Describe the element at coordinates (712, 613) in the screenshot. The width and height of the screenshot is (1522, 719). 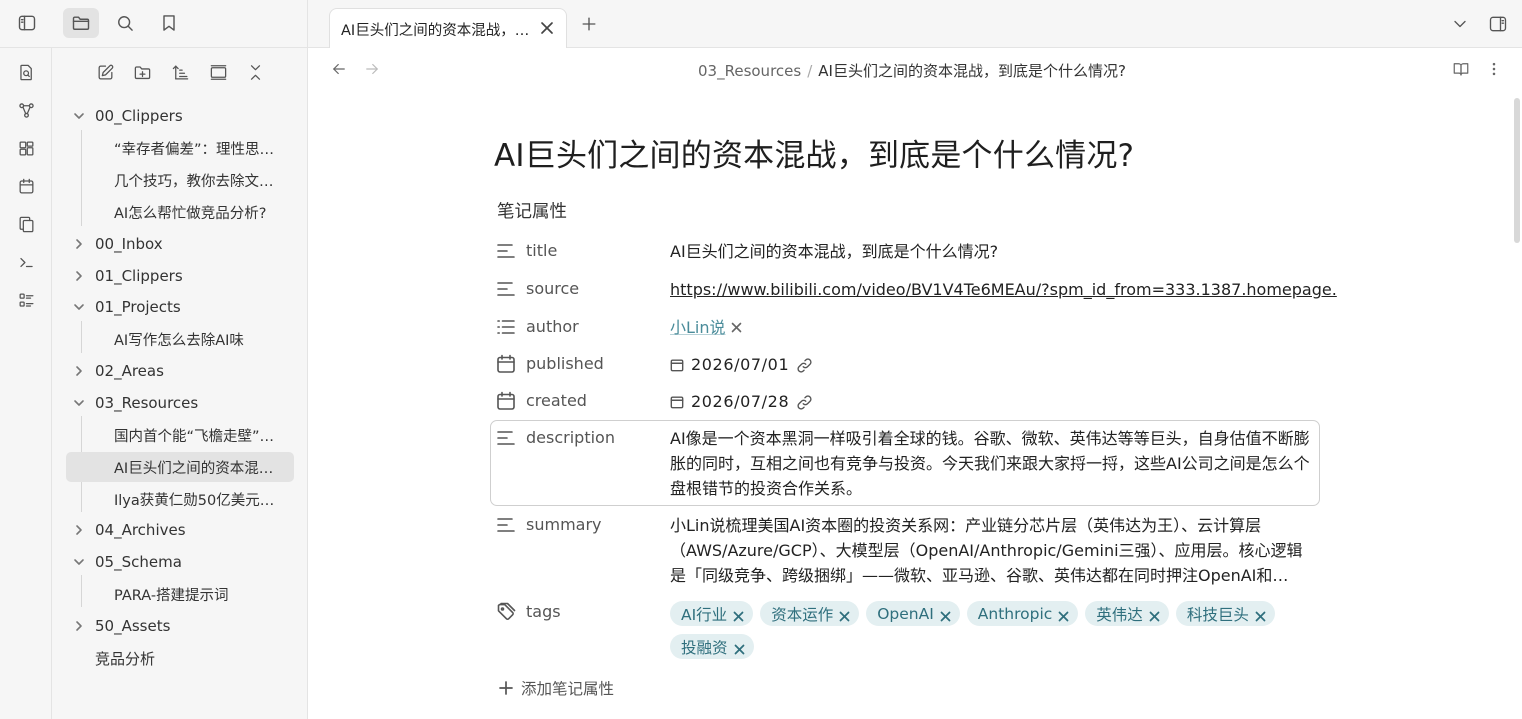
I see `tag-chip: AI行业` at that location.